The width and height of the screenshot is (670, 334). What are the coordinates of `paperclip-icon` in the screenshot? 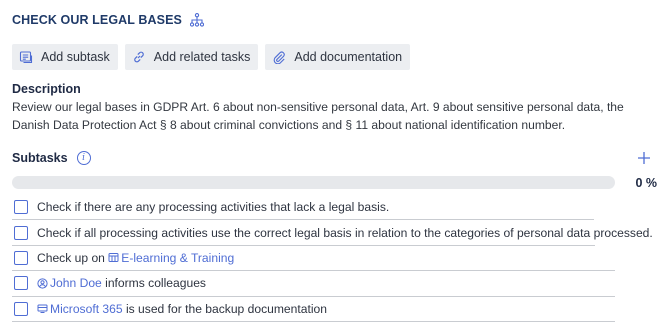 It's located at (280, 57).